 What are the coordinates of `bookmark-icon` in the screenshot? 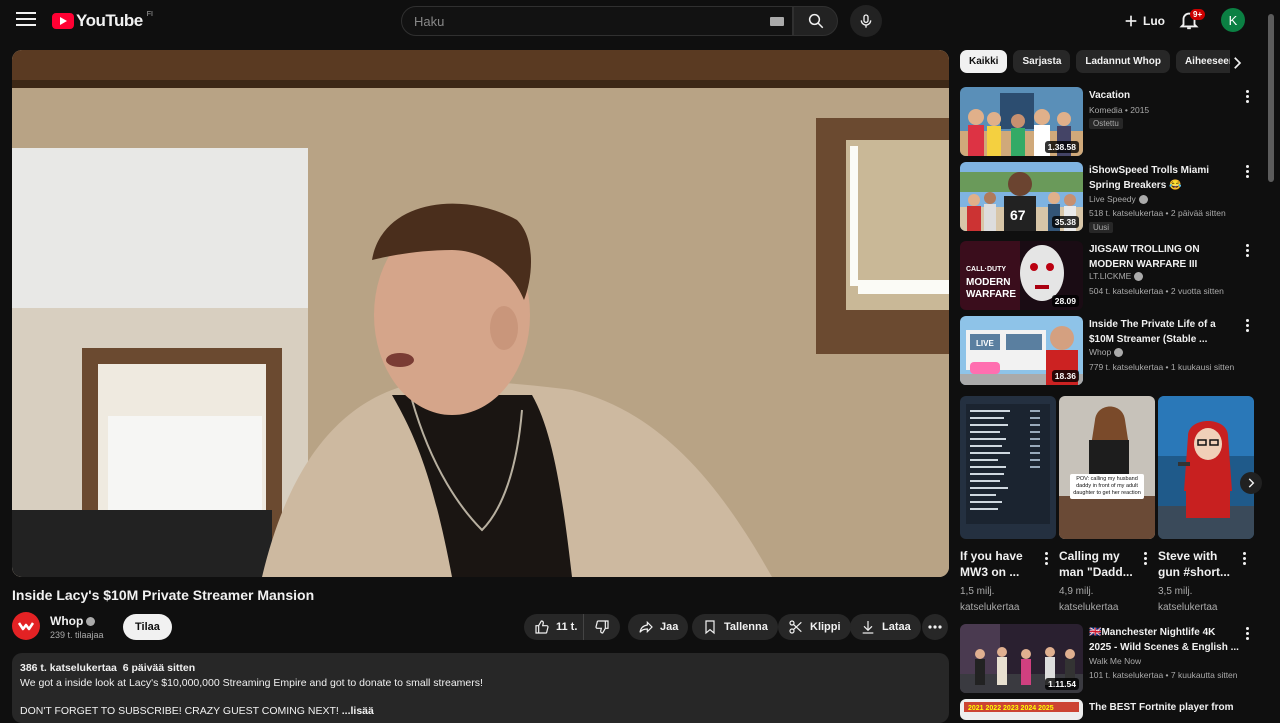 It's located at (710, 627).